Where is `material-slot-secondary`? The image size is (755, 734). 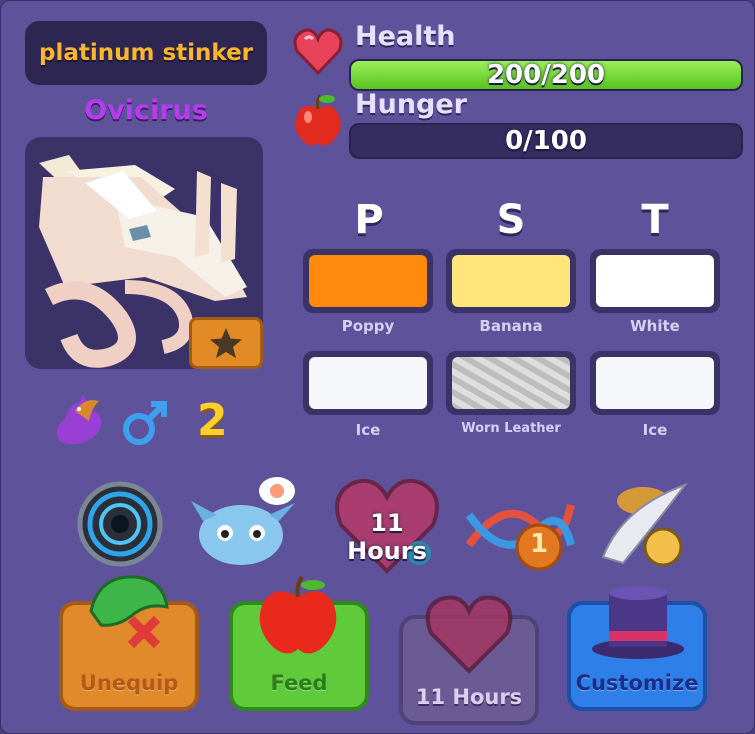
material-slot-secondary is located at coordinates (511, 383).